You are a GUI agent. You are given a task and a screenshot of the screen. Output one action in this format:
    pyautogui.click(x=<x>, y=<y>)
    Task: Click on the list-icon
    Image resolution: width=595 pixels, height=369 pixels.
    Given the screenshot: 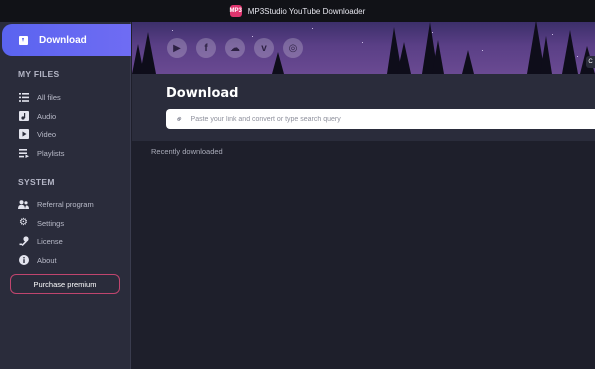 What is the action you would take?
    pyautogui.click(x=23, y=97)
    